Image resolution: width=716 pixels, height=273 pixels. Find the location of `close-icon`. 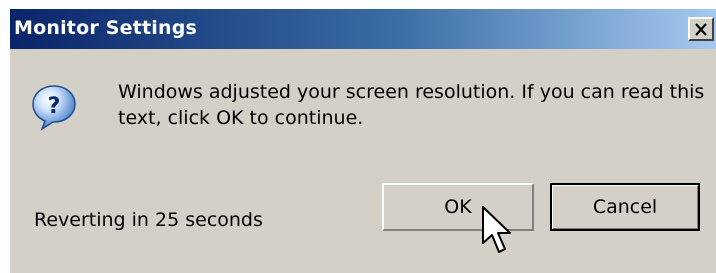

close-icon is located at coordinates (701, 29).